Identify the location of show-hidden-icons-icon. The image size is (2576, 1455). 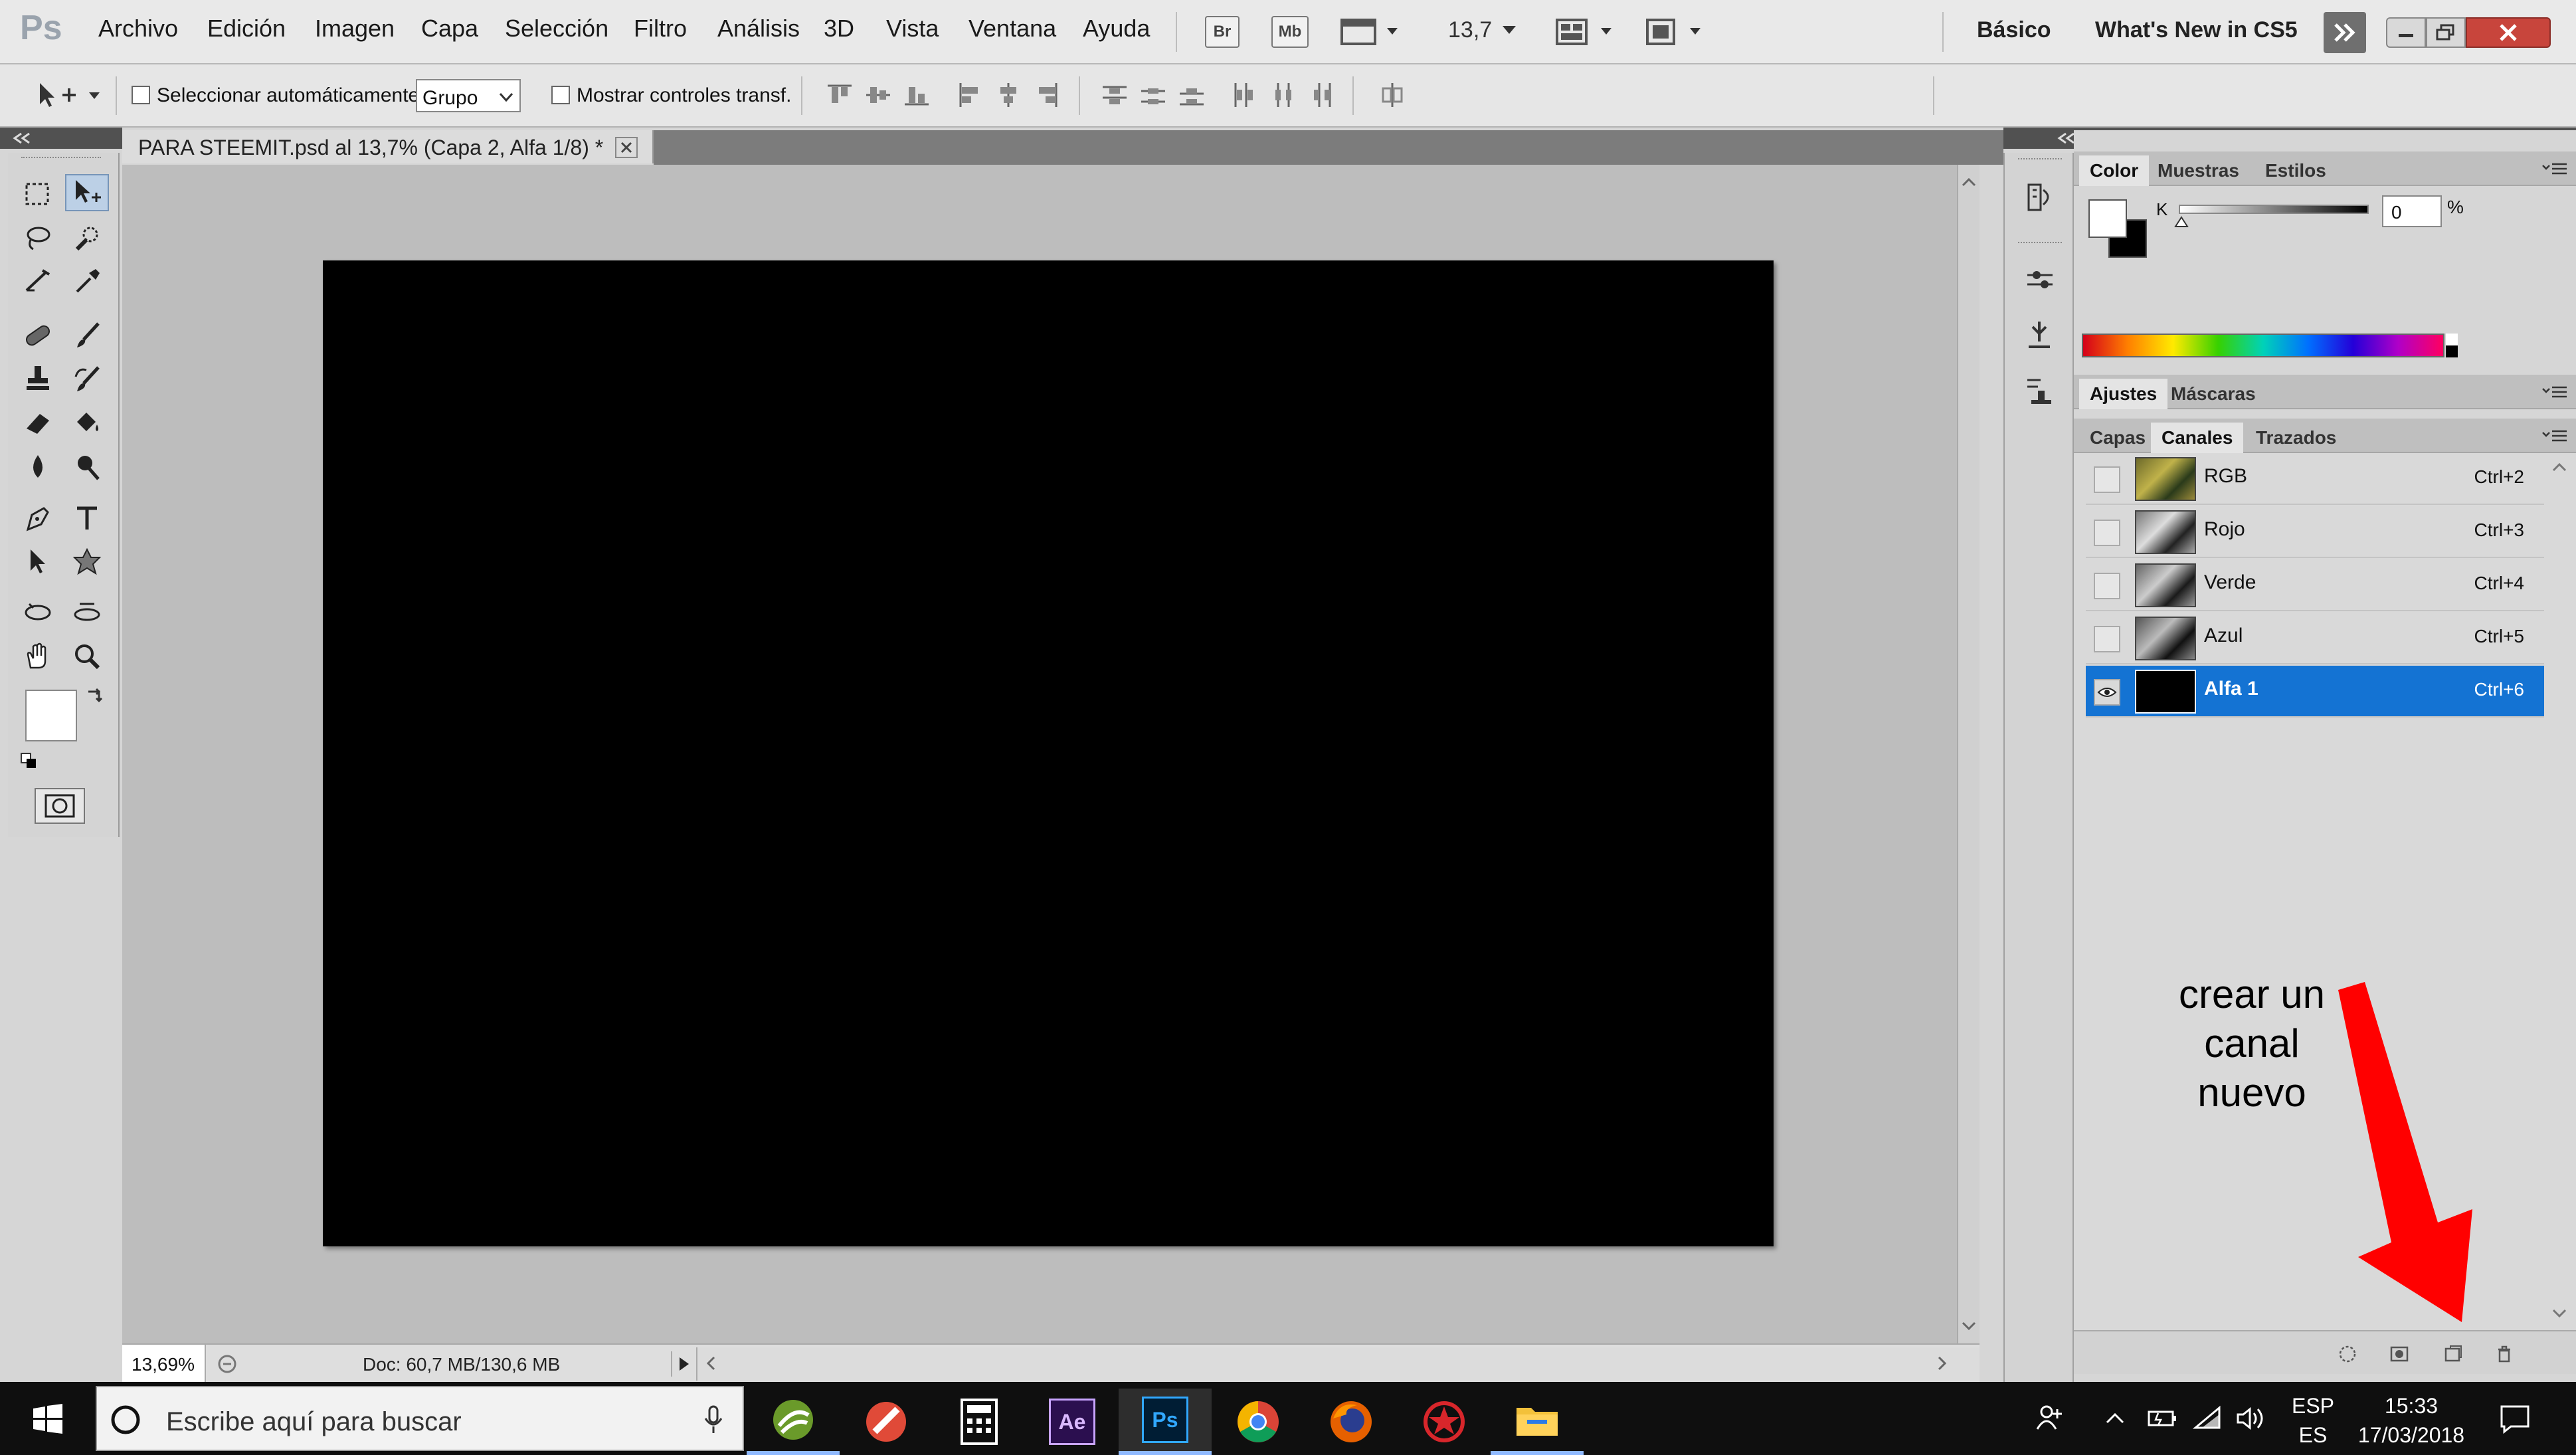
(2115, 1418).